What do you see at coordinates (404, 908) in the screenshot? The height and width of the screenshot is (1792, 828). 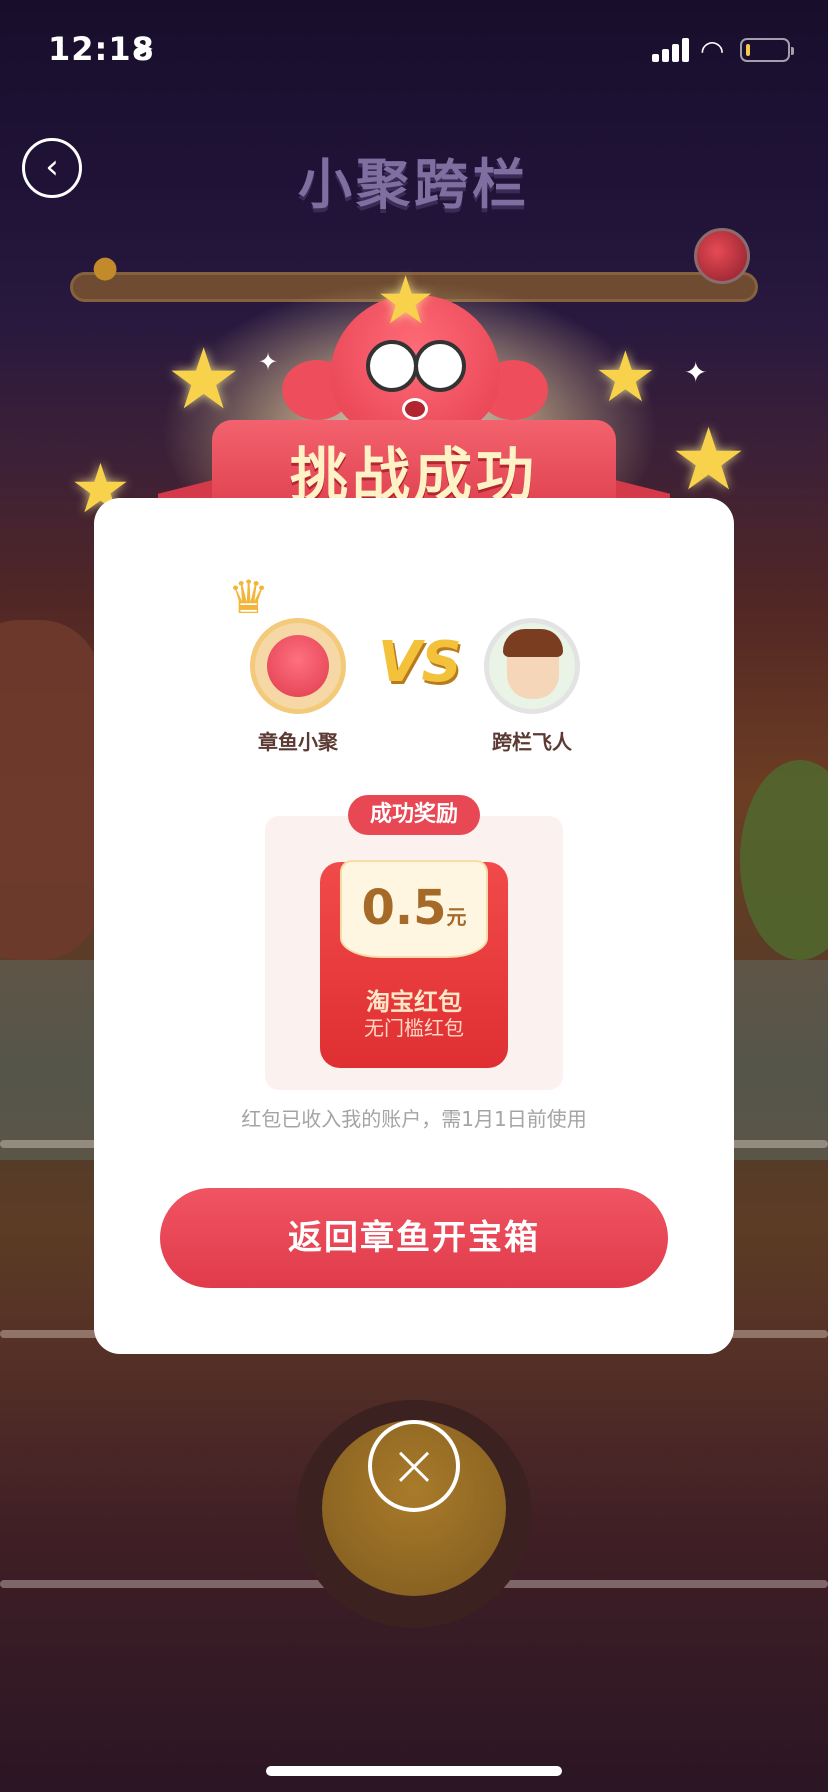 I see `reward-amount-value: 0.5` at bounding box center [404, 908].